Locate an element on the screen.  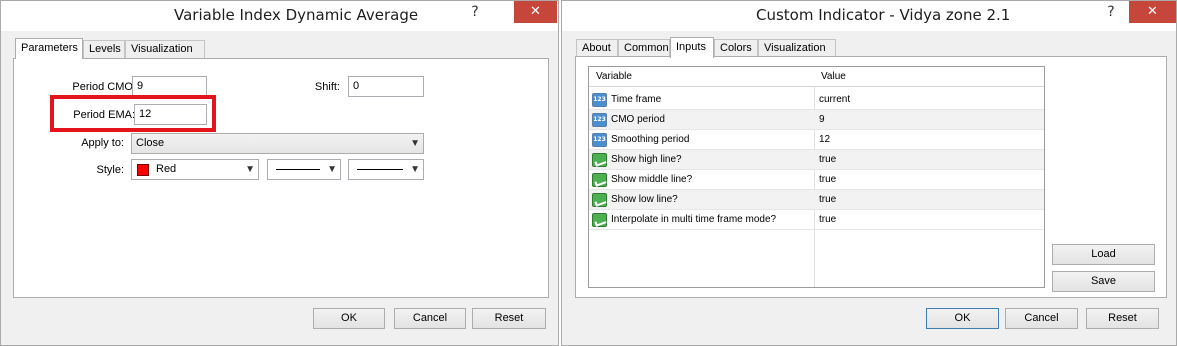
tab-strip: Parameters Levels Visualization is located at coordinates (275, 49).